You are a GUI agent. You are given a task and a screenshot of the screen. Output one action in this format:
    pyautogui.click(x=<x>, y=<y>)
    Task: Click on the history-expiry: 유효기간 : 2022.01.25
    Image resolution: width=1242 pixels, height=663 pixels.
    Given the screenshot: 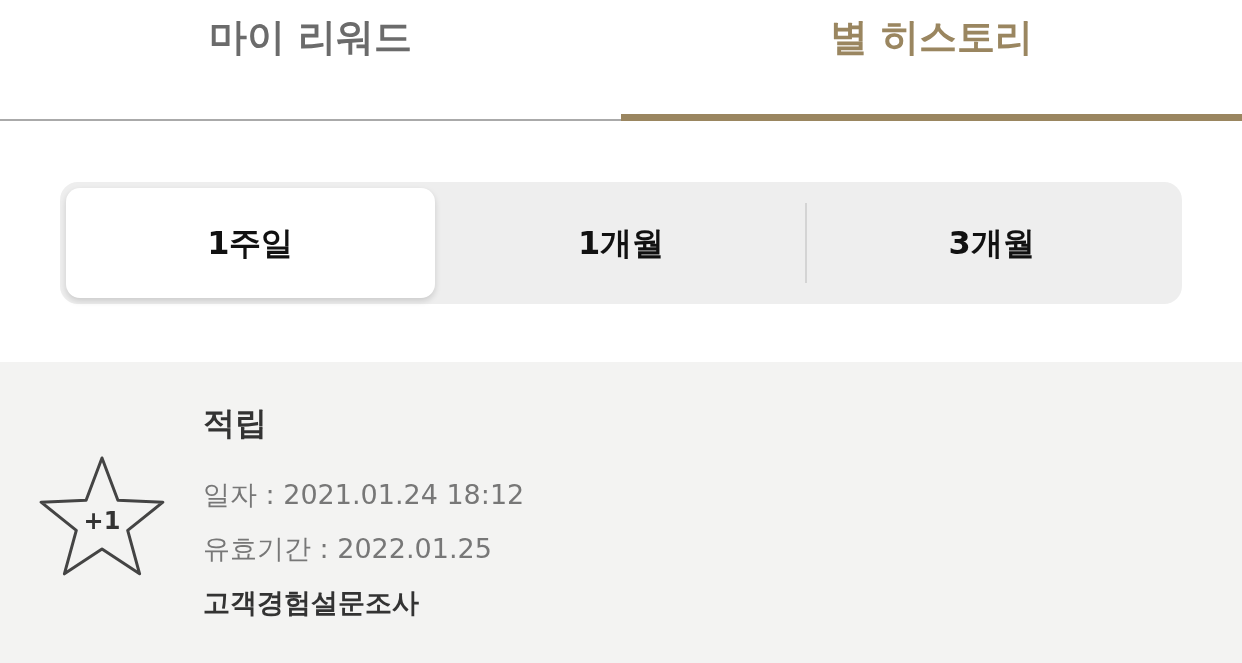 What is the action you would take?
    pyautogui.click(x=348, y=549)
    